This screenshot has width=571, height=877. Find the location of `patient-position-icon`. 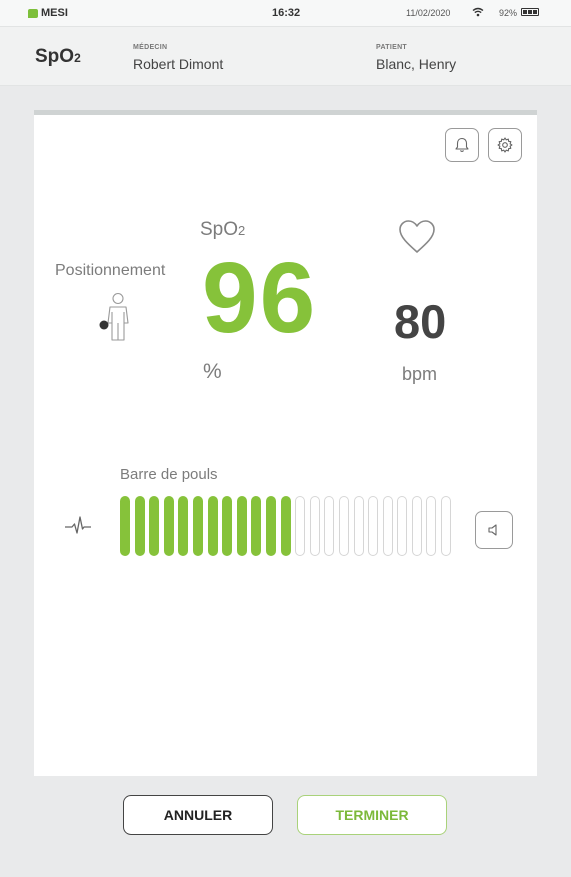

patient-position-icon is located at coordinates (114, 316).